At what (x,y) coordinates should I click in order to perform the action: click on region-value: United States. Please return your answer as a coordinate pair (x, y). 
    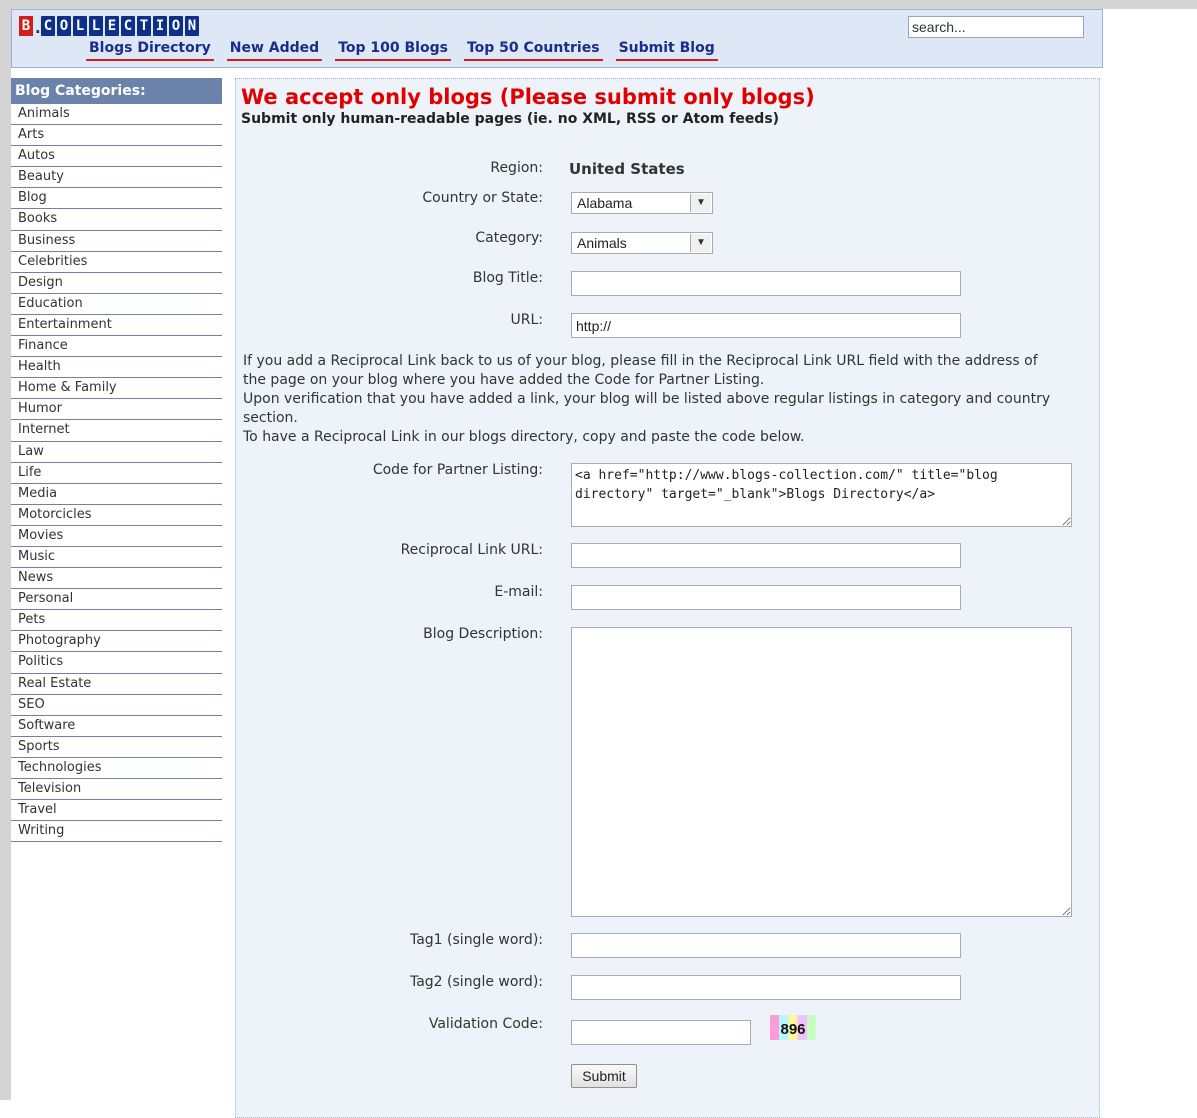
    Looking at the image, I should click on (627, 169).